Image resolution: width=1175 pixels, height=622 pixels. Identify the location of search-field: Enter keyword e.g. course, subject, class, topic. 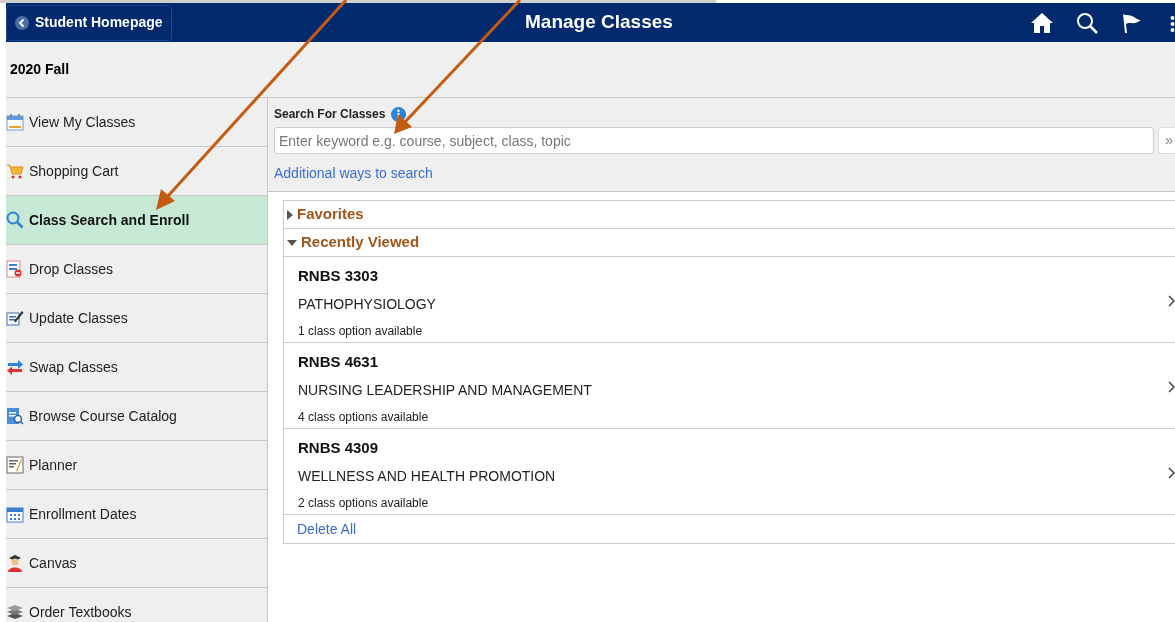
(714, 140).